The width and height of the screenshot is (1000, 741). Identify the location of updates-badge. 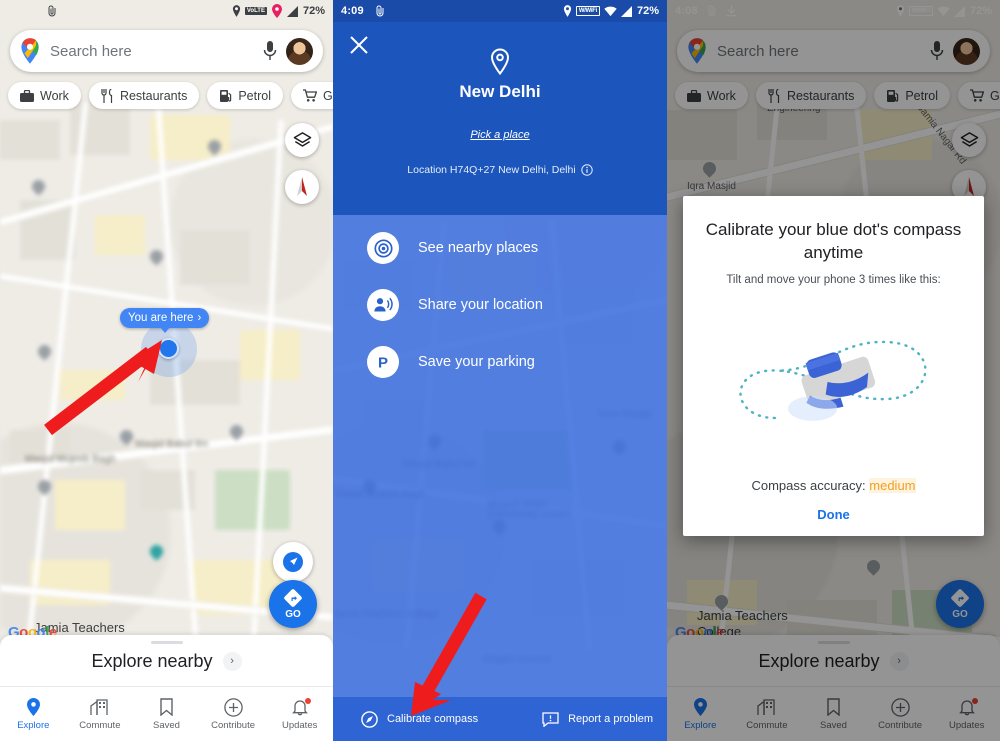
(307, 700).